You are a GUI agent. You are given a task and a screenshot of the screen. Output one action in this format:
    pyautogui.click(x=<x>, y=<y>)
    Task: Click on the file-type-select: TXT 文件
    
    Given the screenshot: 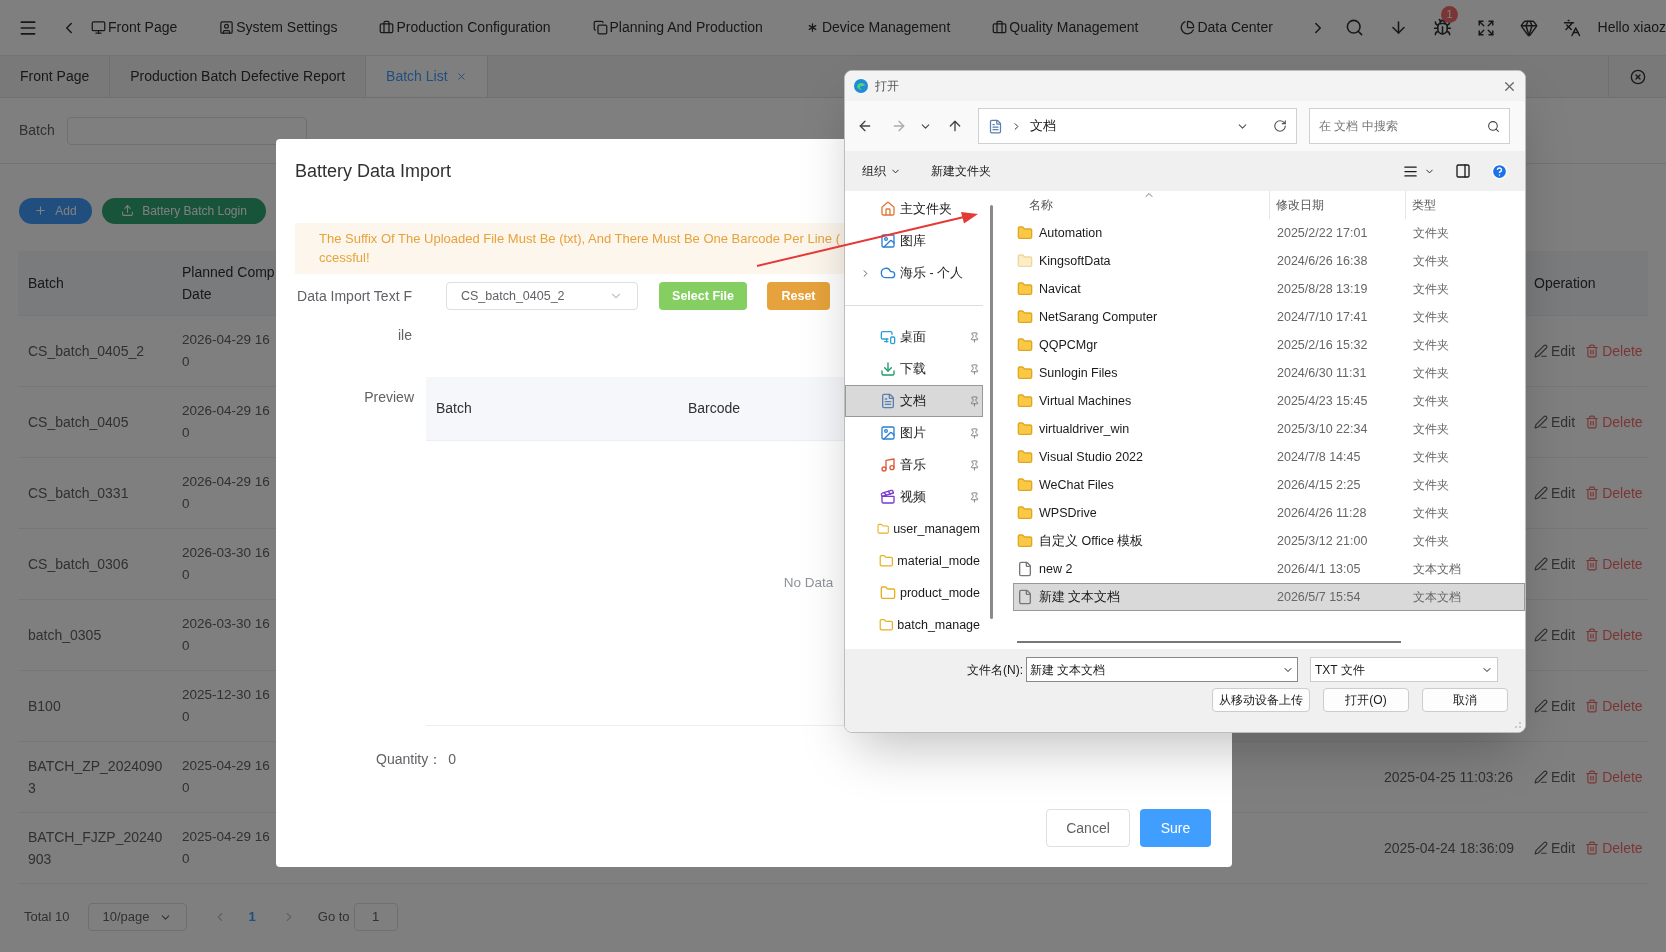 What is the action you would take?
    pyautogui.click(x=1404, y=669)
    